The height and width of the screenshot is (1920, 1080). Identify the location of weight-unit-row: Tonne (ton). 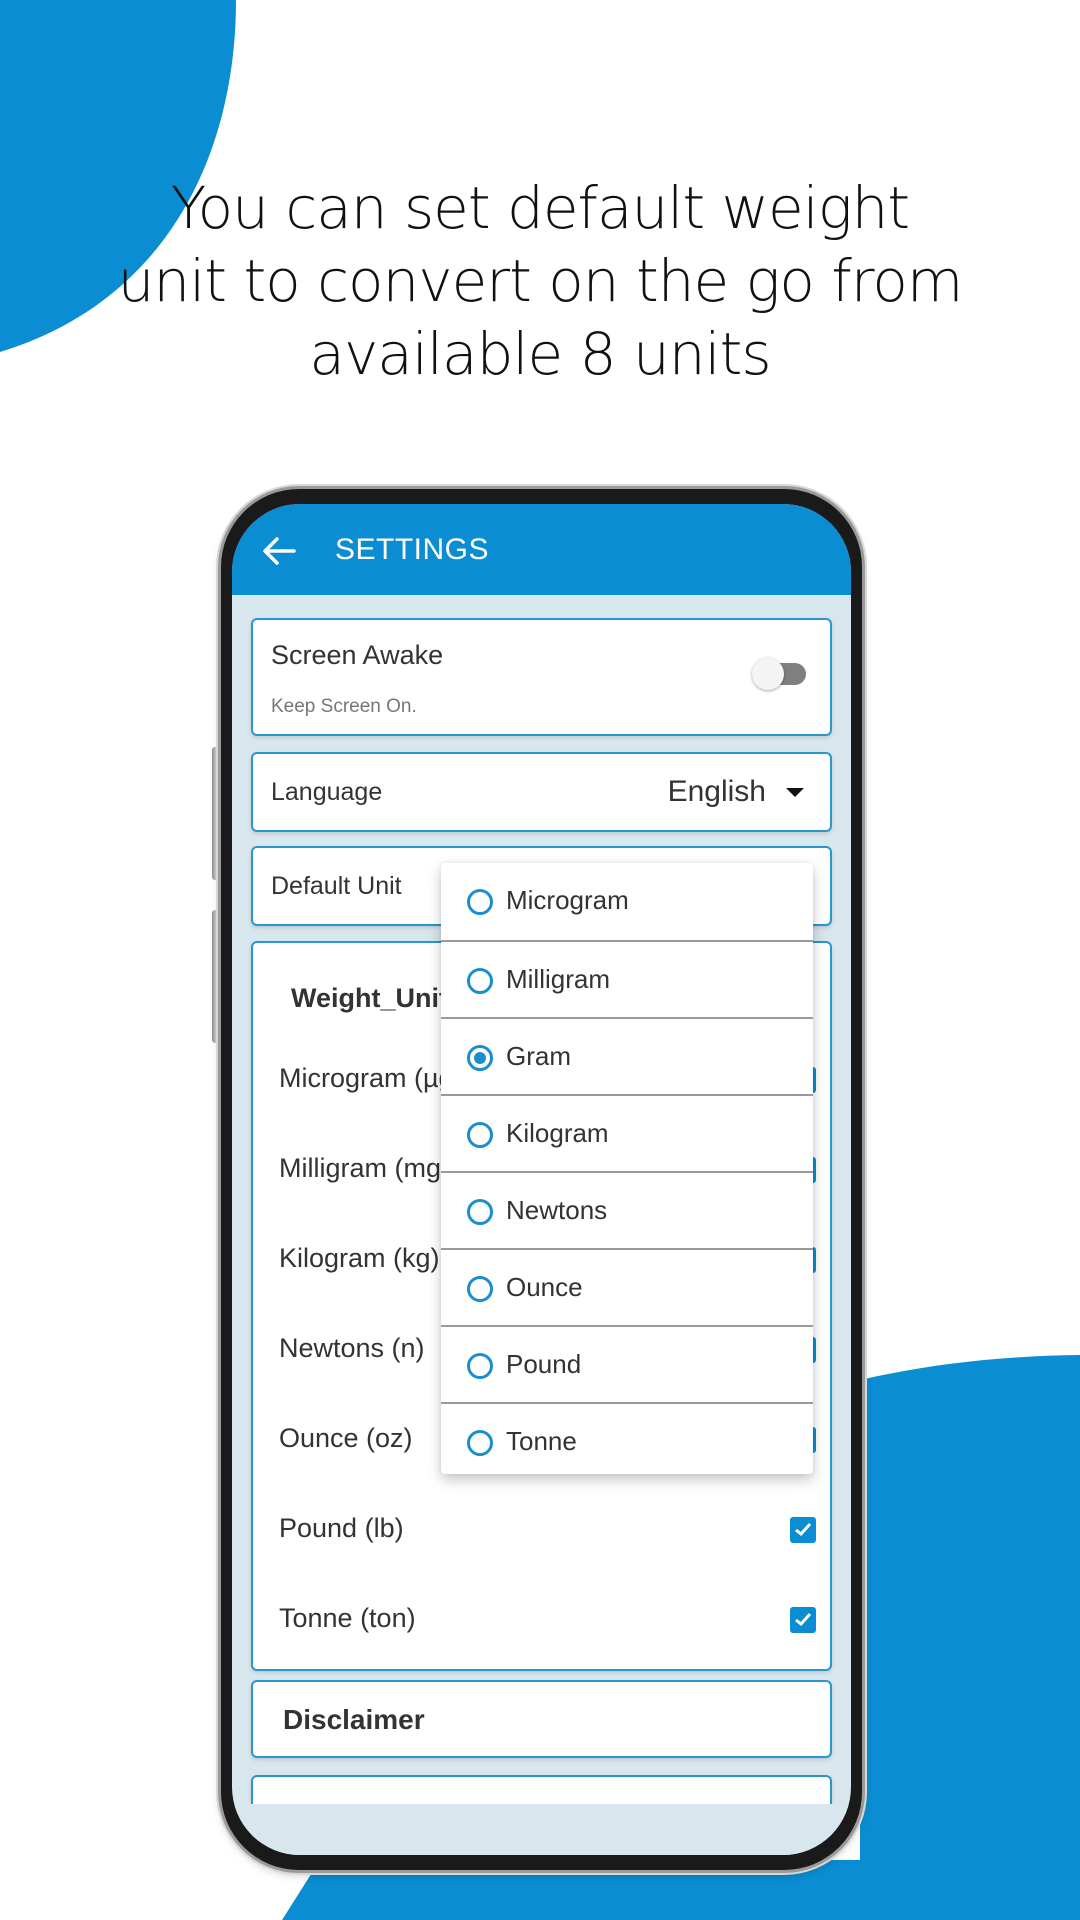
(541, 1619).